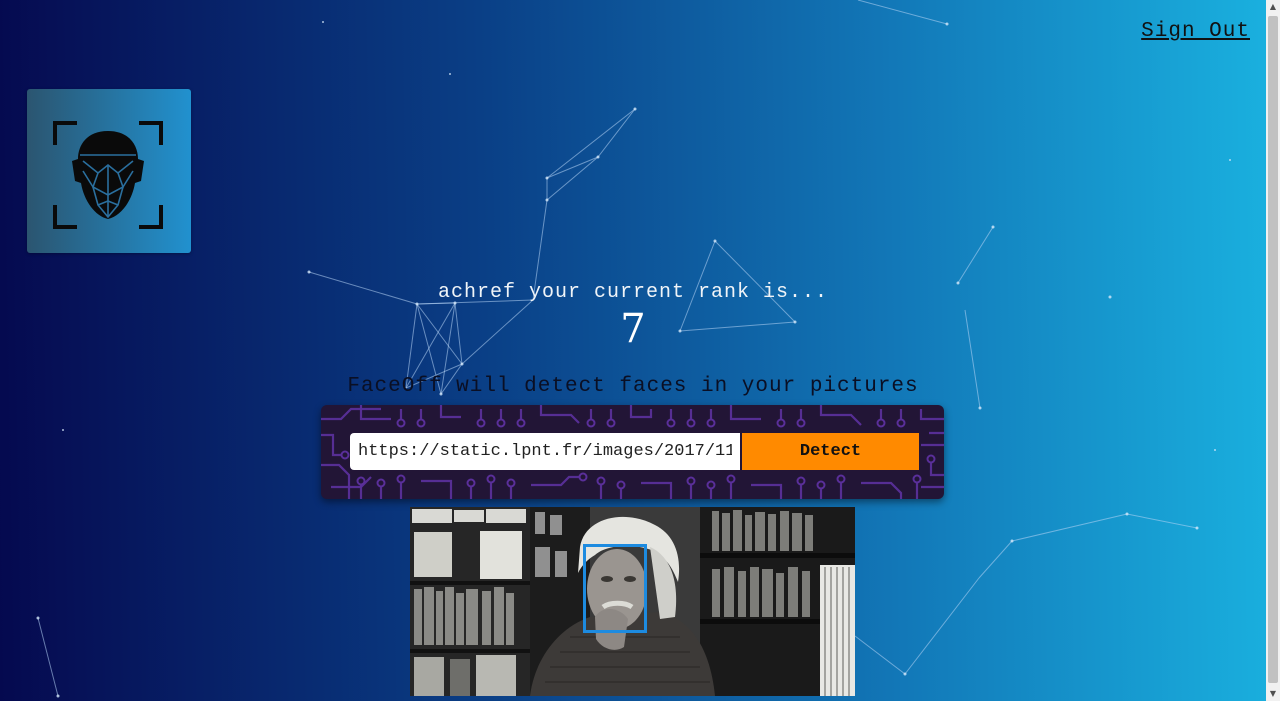 Image resolution: width=1280 pixels, height=701 pixels. I want to click on sign-out-link: Sign Out, so click(1195, 31).